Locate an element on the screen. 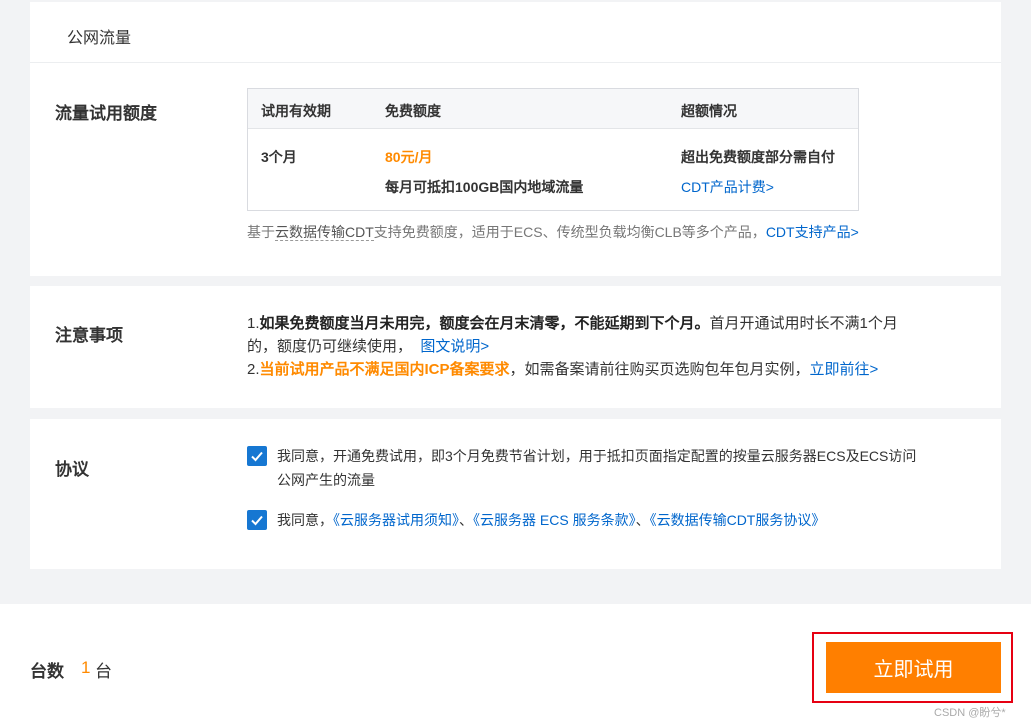 This screenshot has width=1031, height=728. trial-notice-link: 《云服务器试用须知》 is located at coordinates (396, 520).